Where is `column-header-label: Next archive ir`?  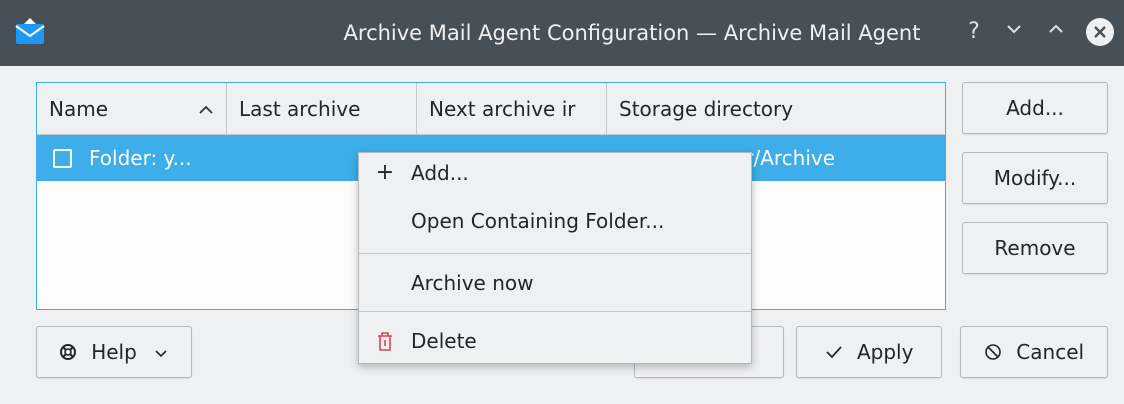 column-header-label: Next archive ir is located at coordinates (502, 109).